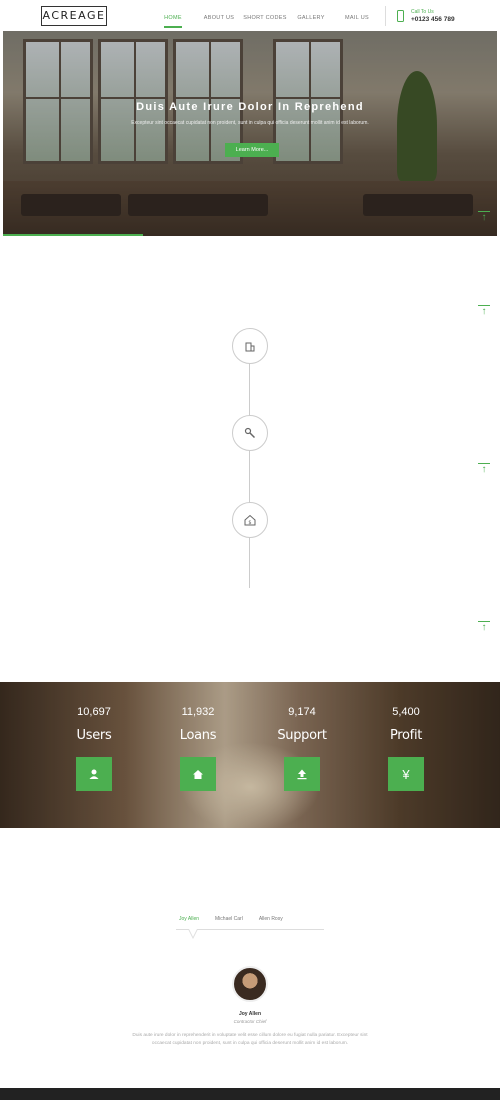  What do you see at coordinates (302, 712) in the screenshot?
I see `stat-value: 9,174` at bounding box center [302, 712].